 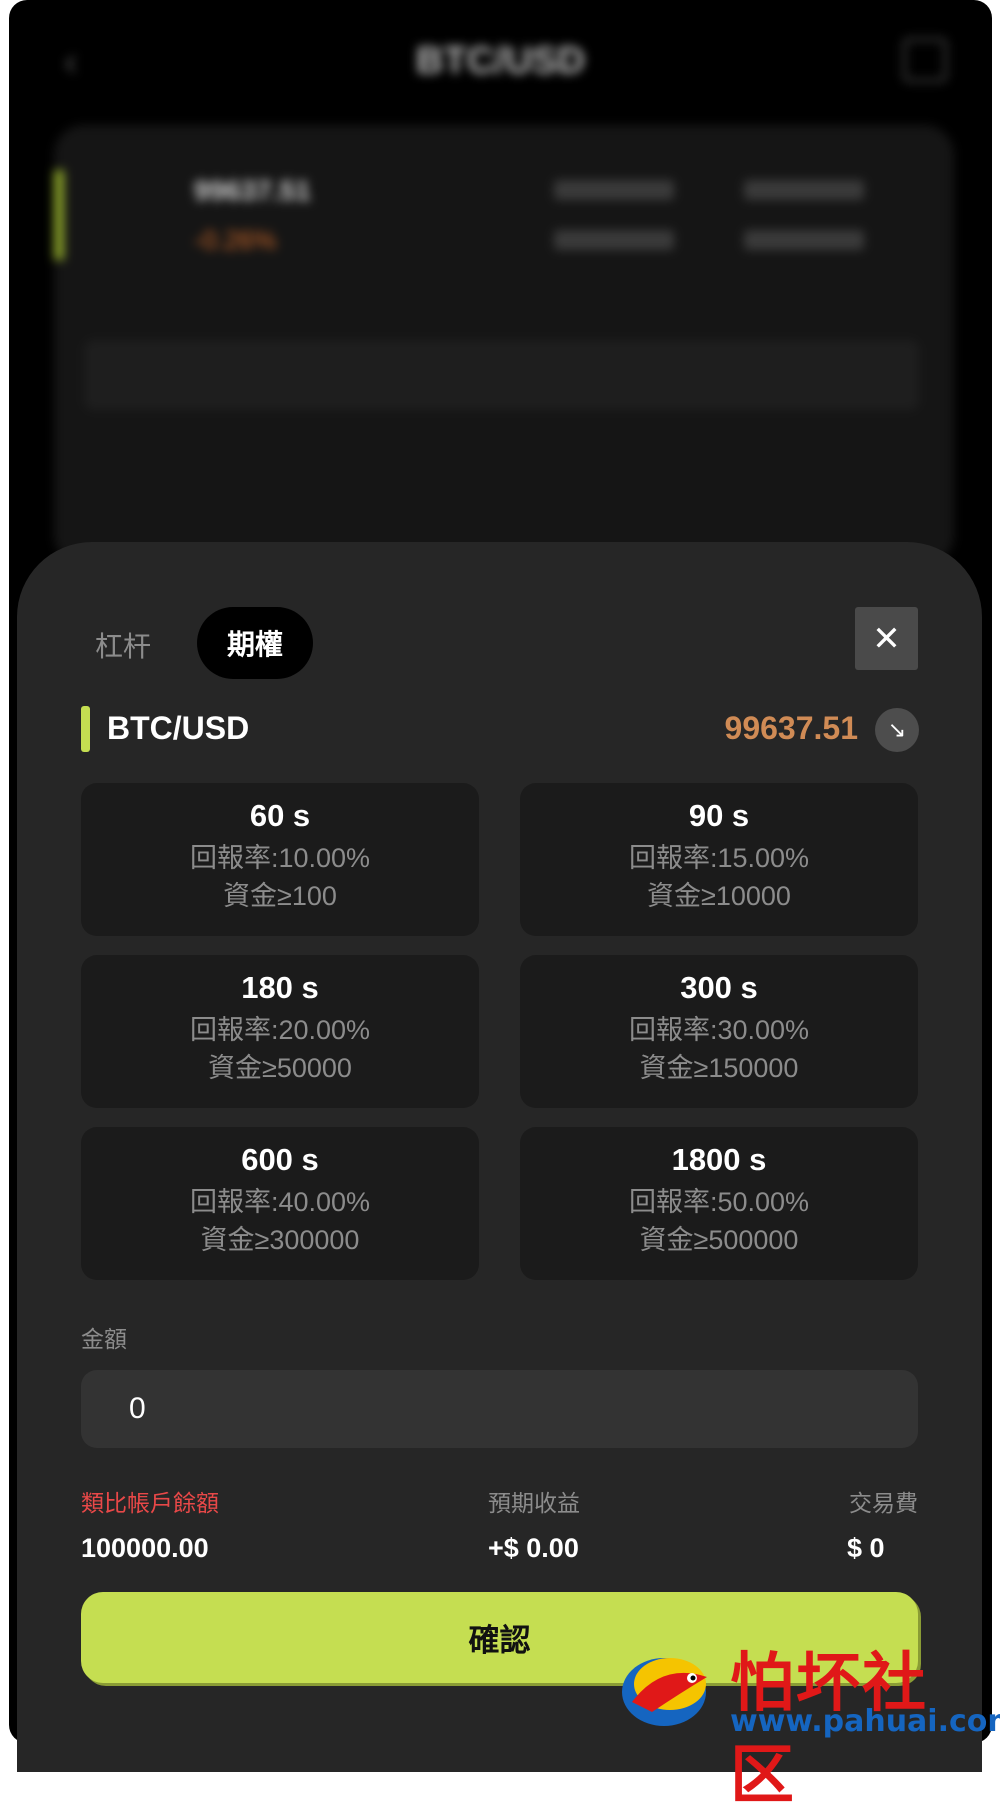 What do you see at coordinates (533, 1548) in the screenshot?
I see `expected-profit-value: +$ 0.00` at bounding box center [533, 1548].